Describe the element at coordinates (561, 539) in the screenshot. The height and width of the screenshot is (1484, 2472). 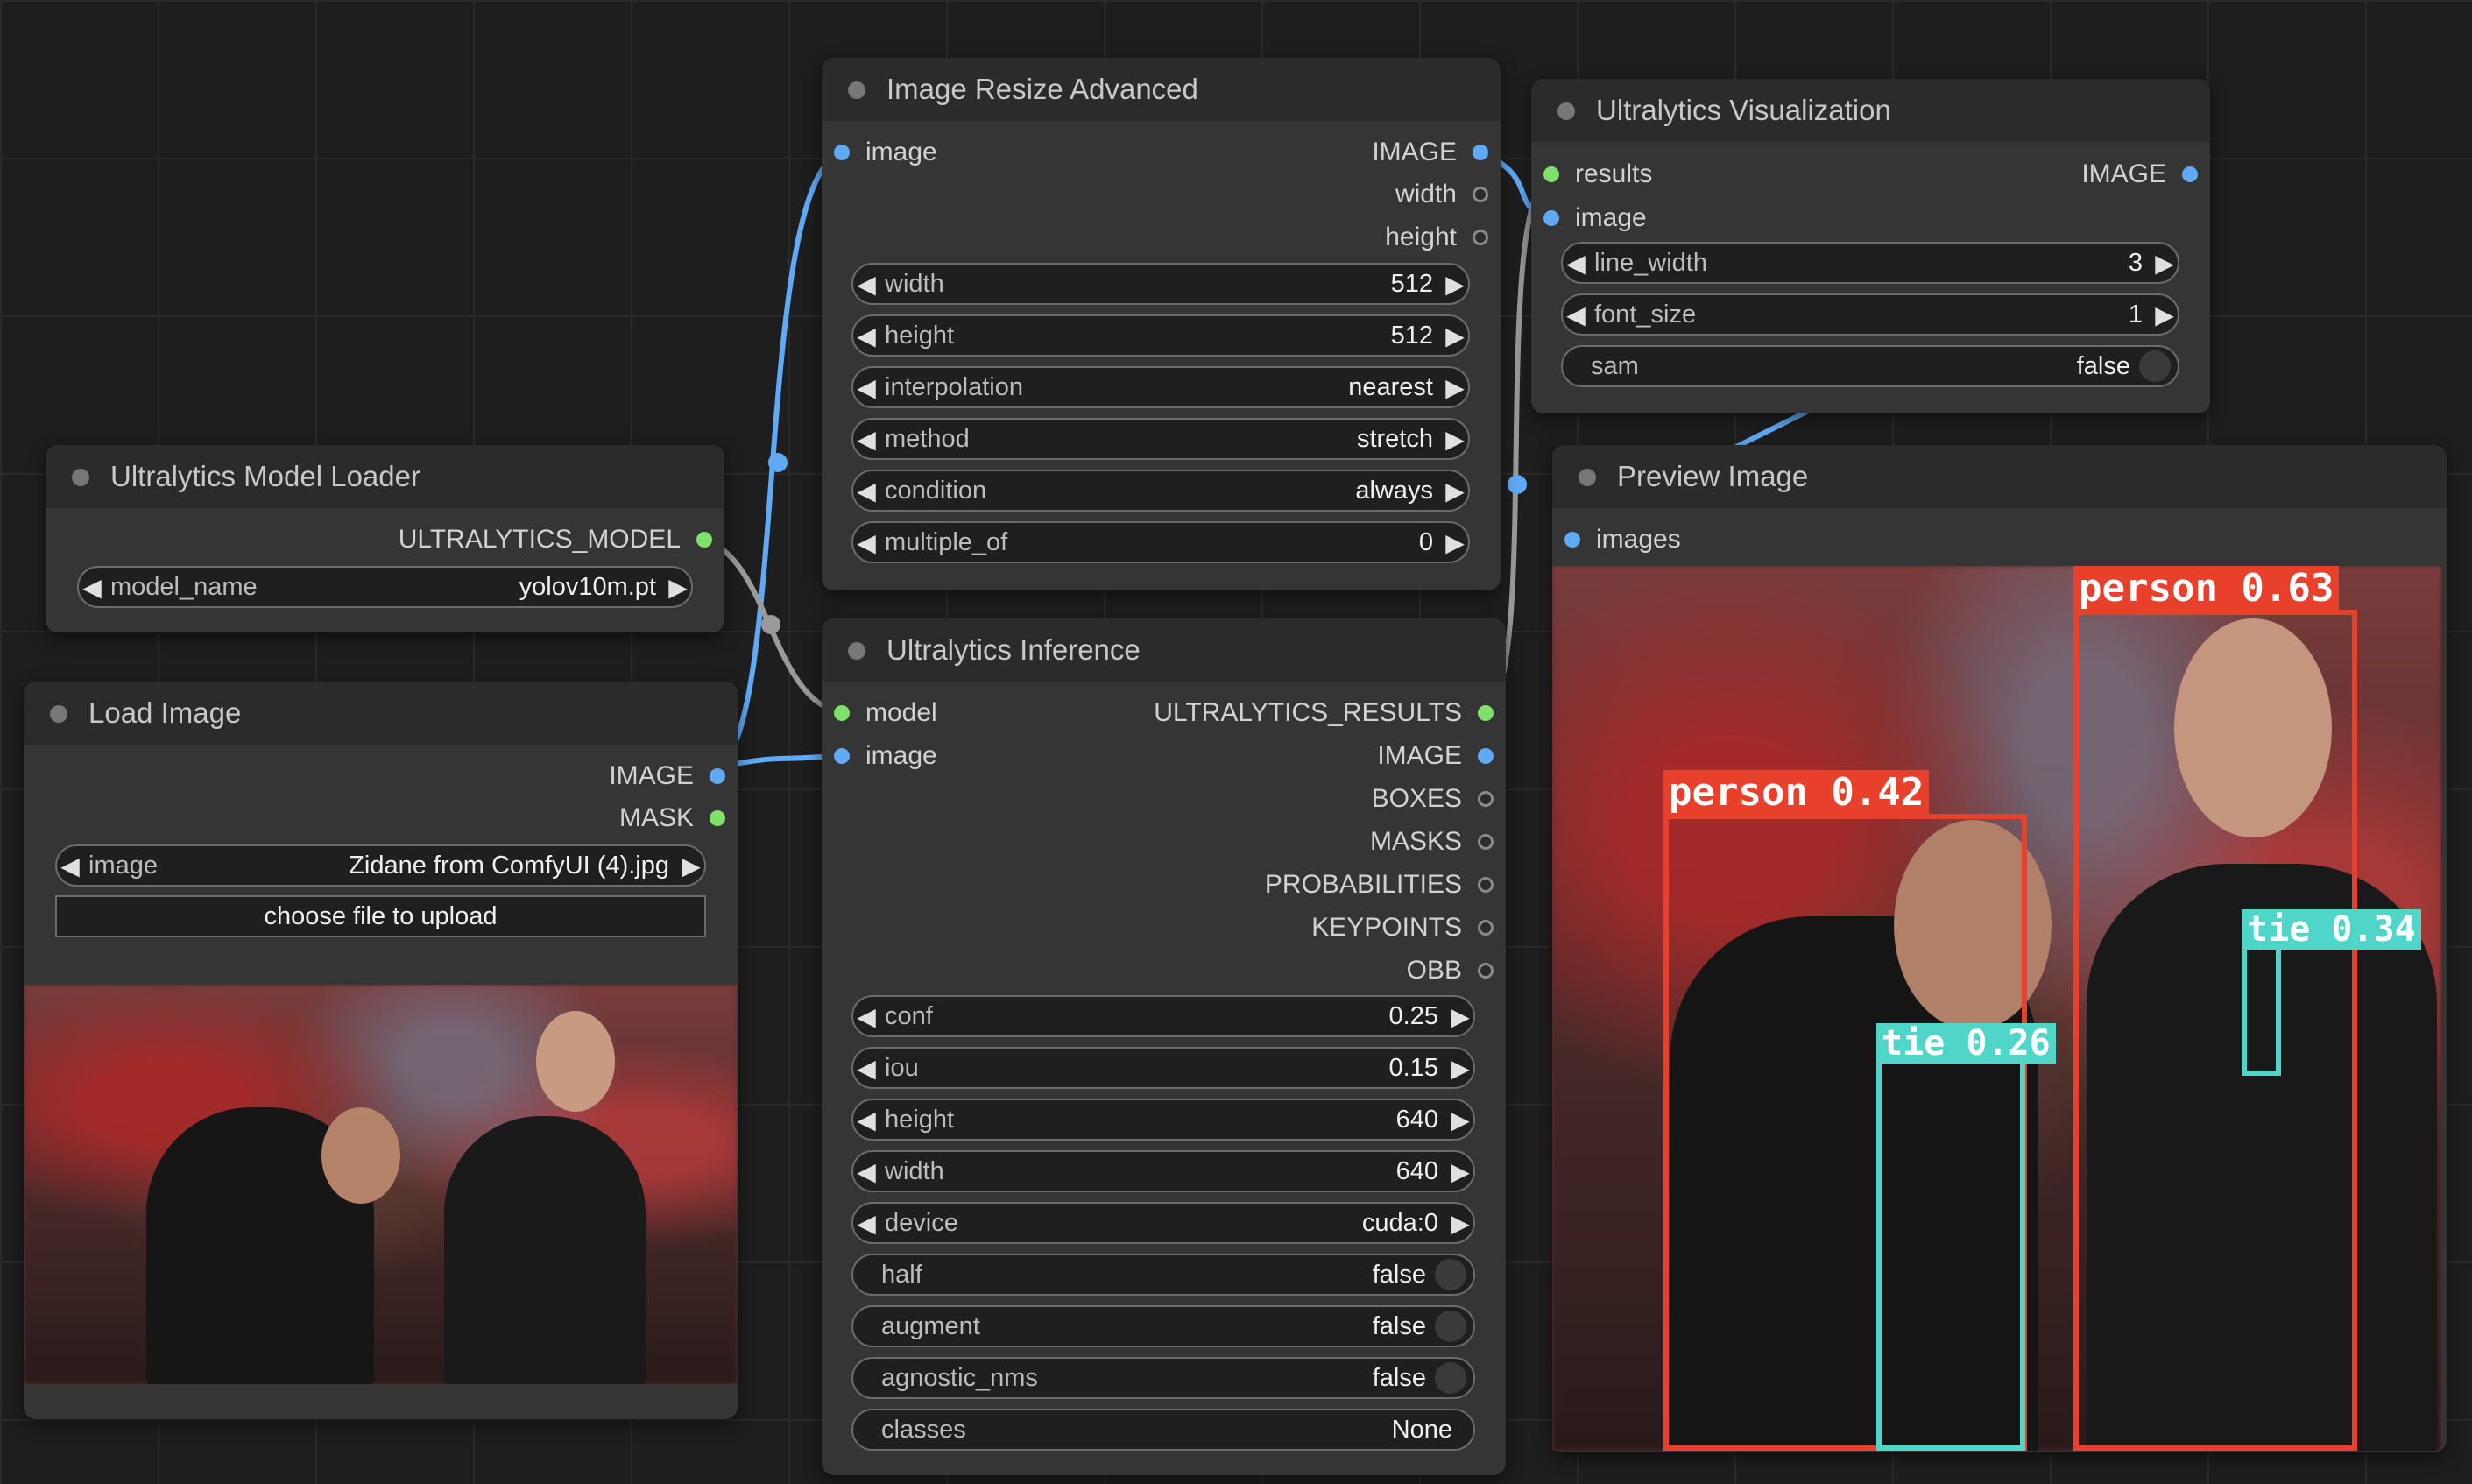
I see `output-ultralytics-model: ULTRALYTICS_MODEL` at that location.